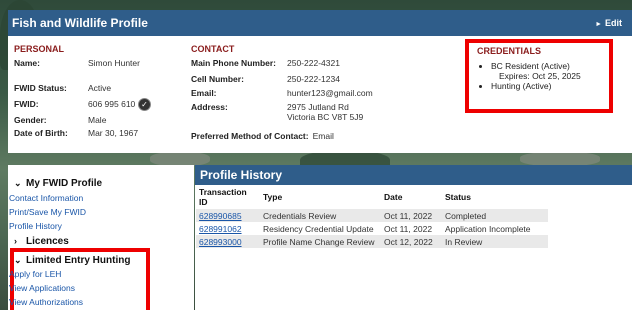 This screenshot has height=310, width=632. I want to click on main-phone-label: Main Phone Number:, so click(234, 63).